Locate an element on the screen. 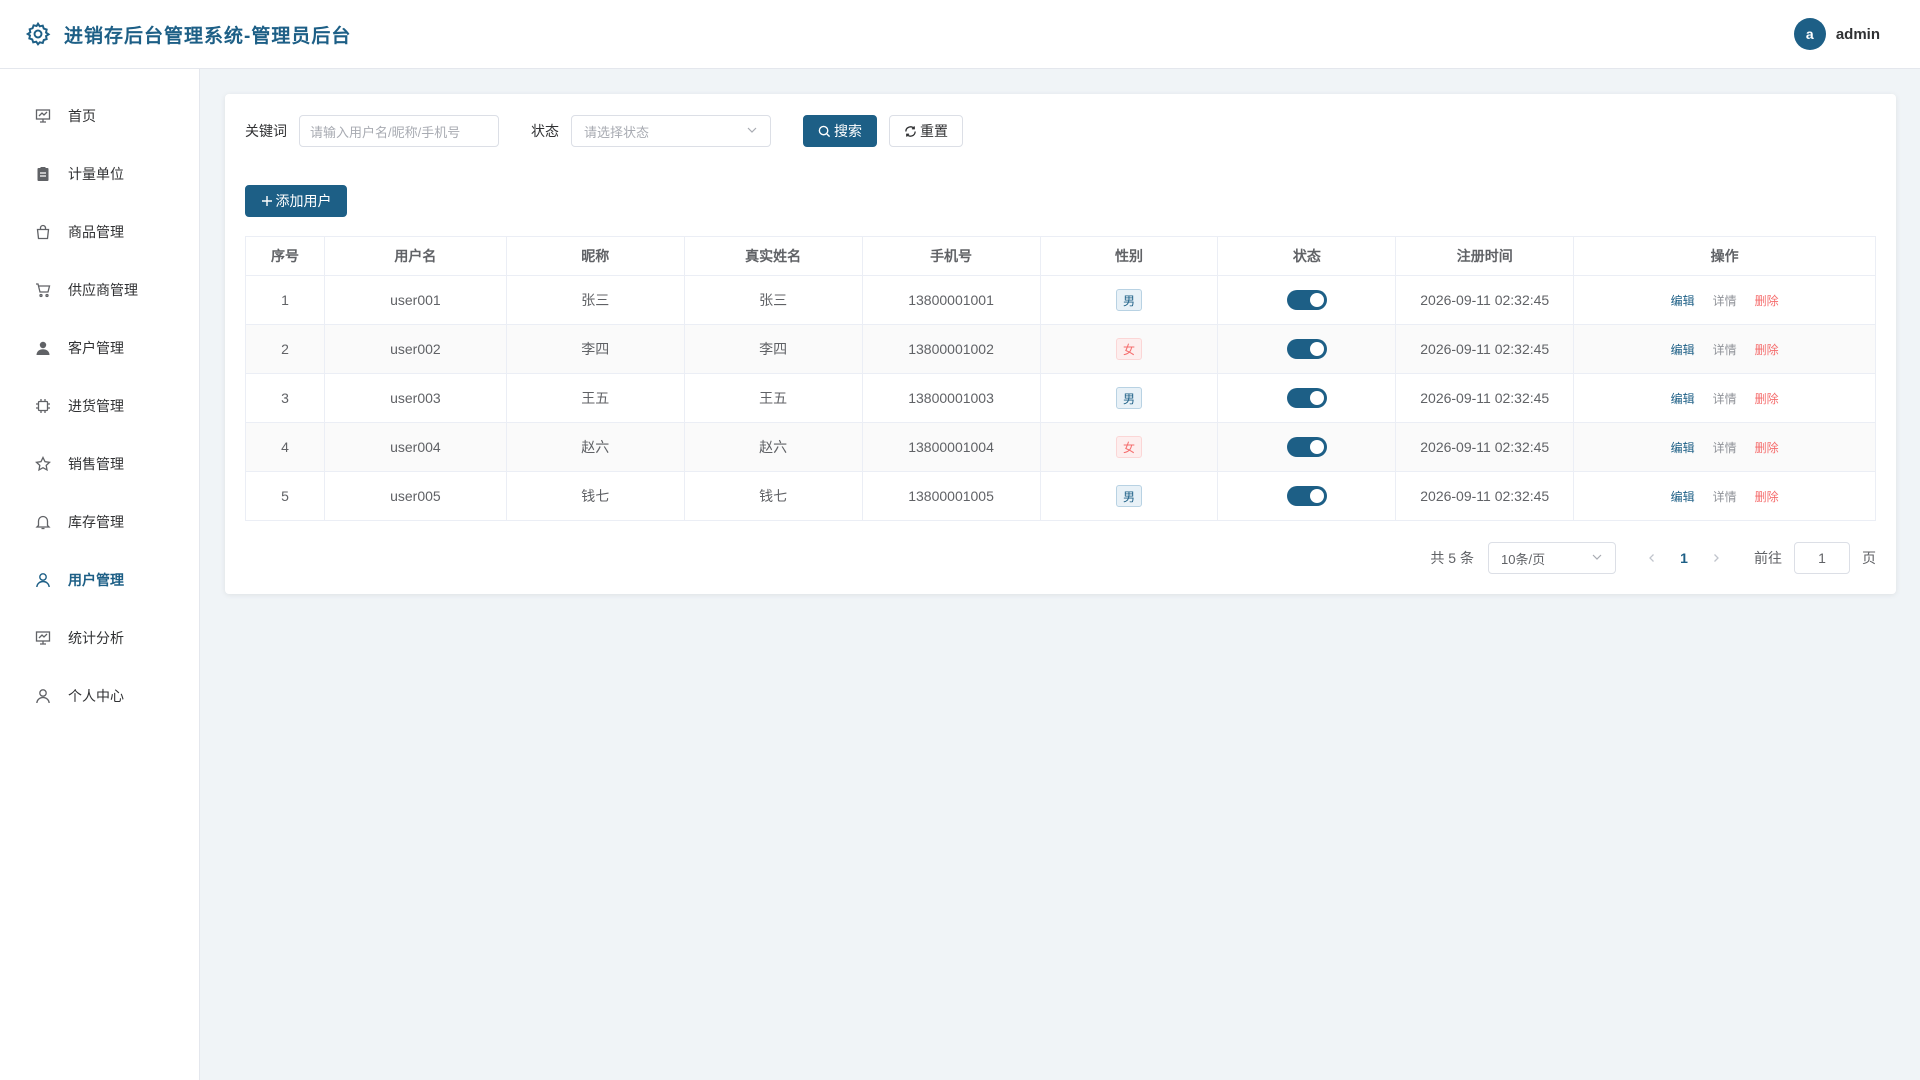 This screenshot has width=1920, height=1080. cell-phone: 13800001001 is located at coordinates (951, 300).